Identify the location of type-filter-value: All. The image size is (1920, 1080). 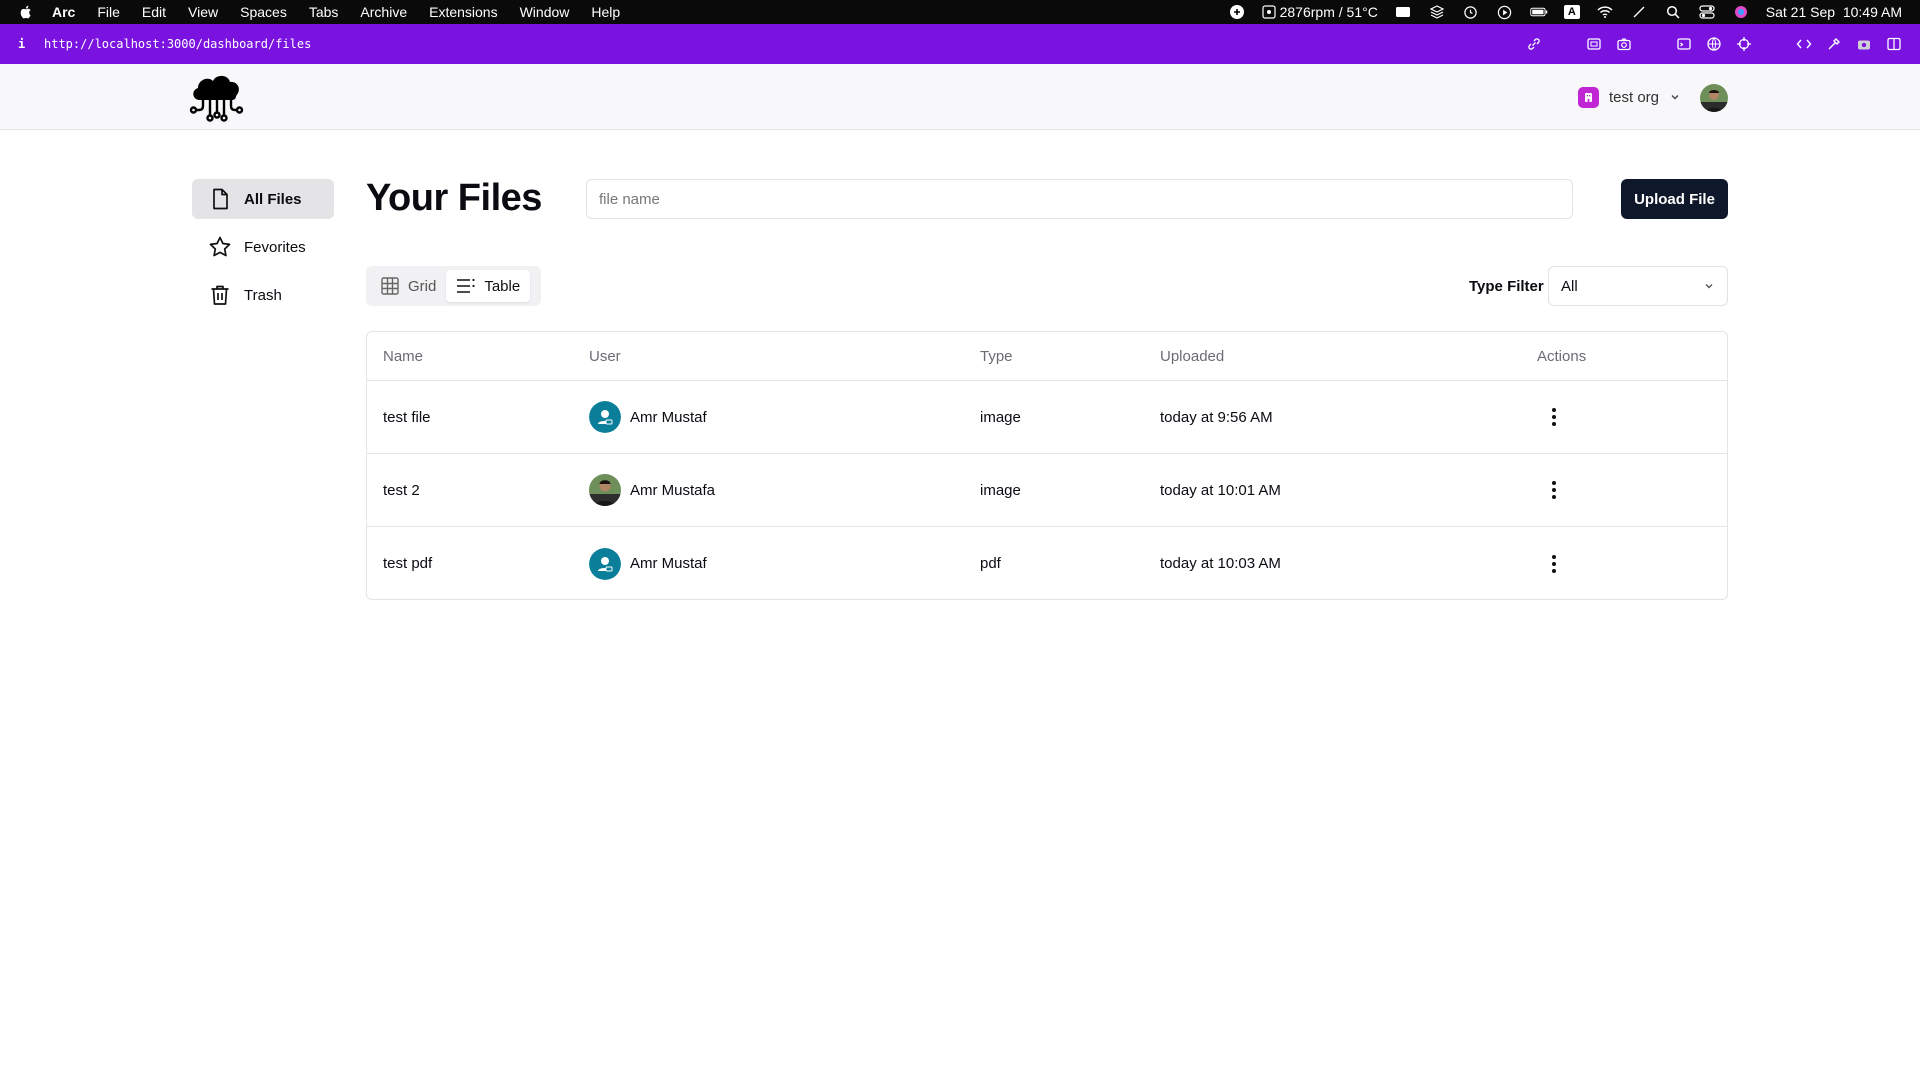
(1569, 286).